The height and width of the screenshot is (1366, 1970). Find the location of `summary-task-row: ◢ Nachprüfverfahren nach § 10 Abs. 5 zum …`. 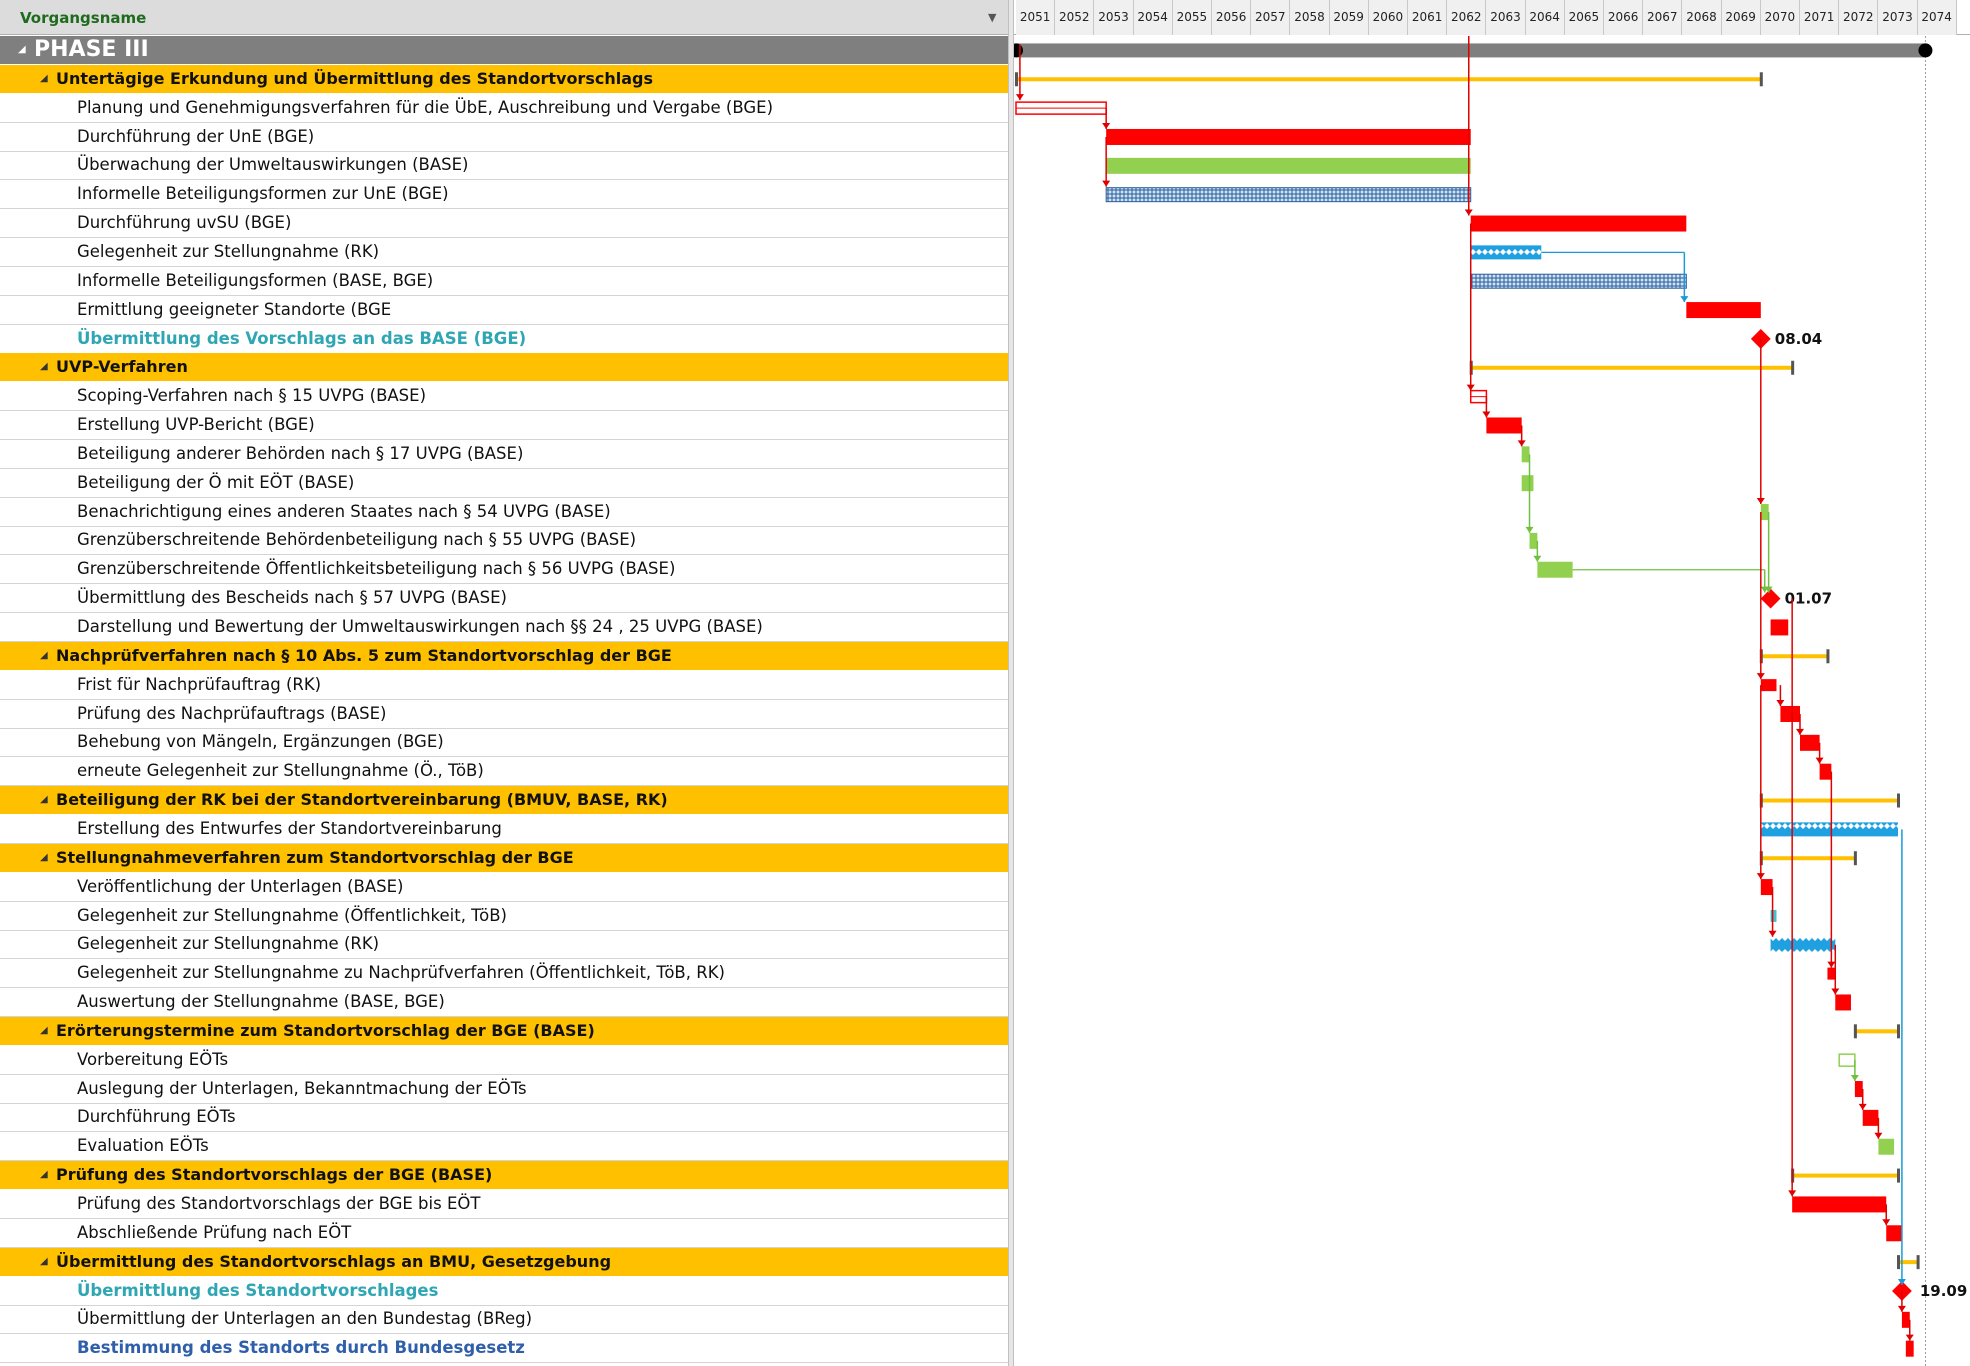

summary-task-row: ◢ Nachprüfverfahren nach § 10 Abs. 5 zum … is located at coordinates (504, 656).